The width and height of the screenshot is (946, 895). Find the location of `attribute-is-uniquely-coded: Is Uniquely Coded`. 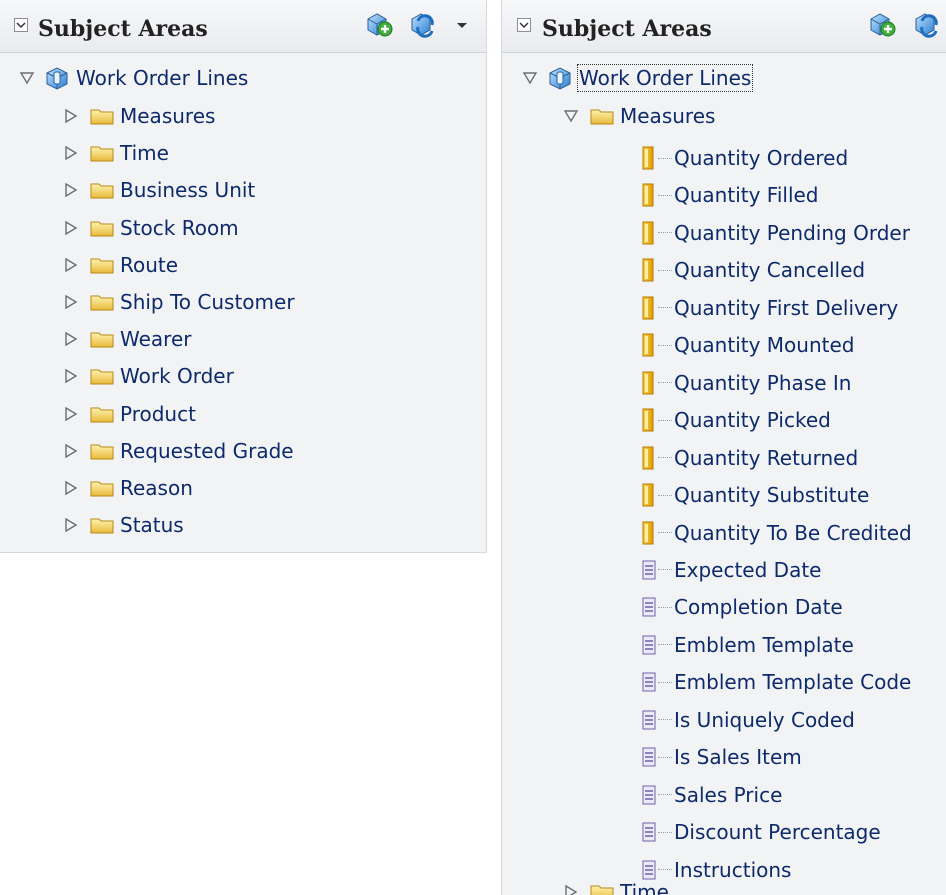

attribute-is-uniquely-coded: Is Uniquely Coded is located at coordinates (747, 720).